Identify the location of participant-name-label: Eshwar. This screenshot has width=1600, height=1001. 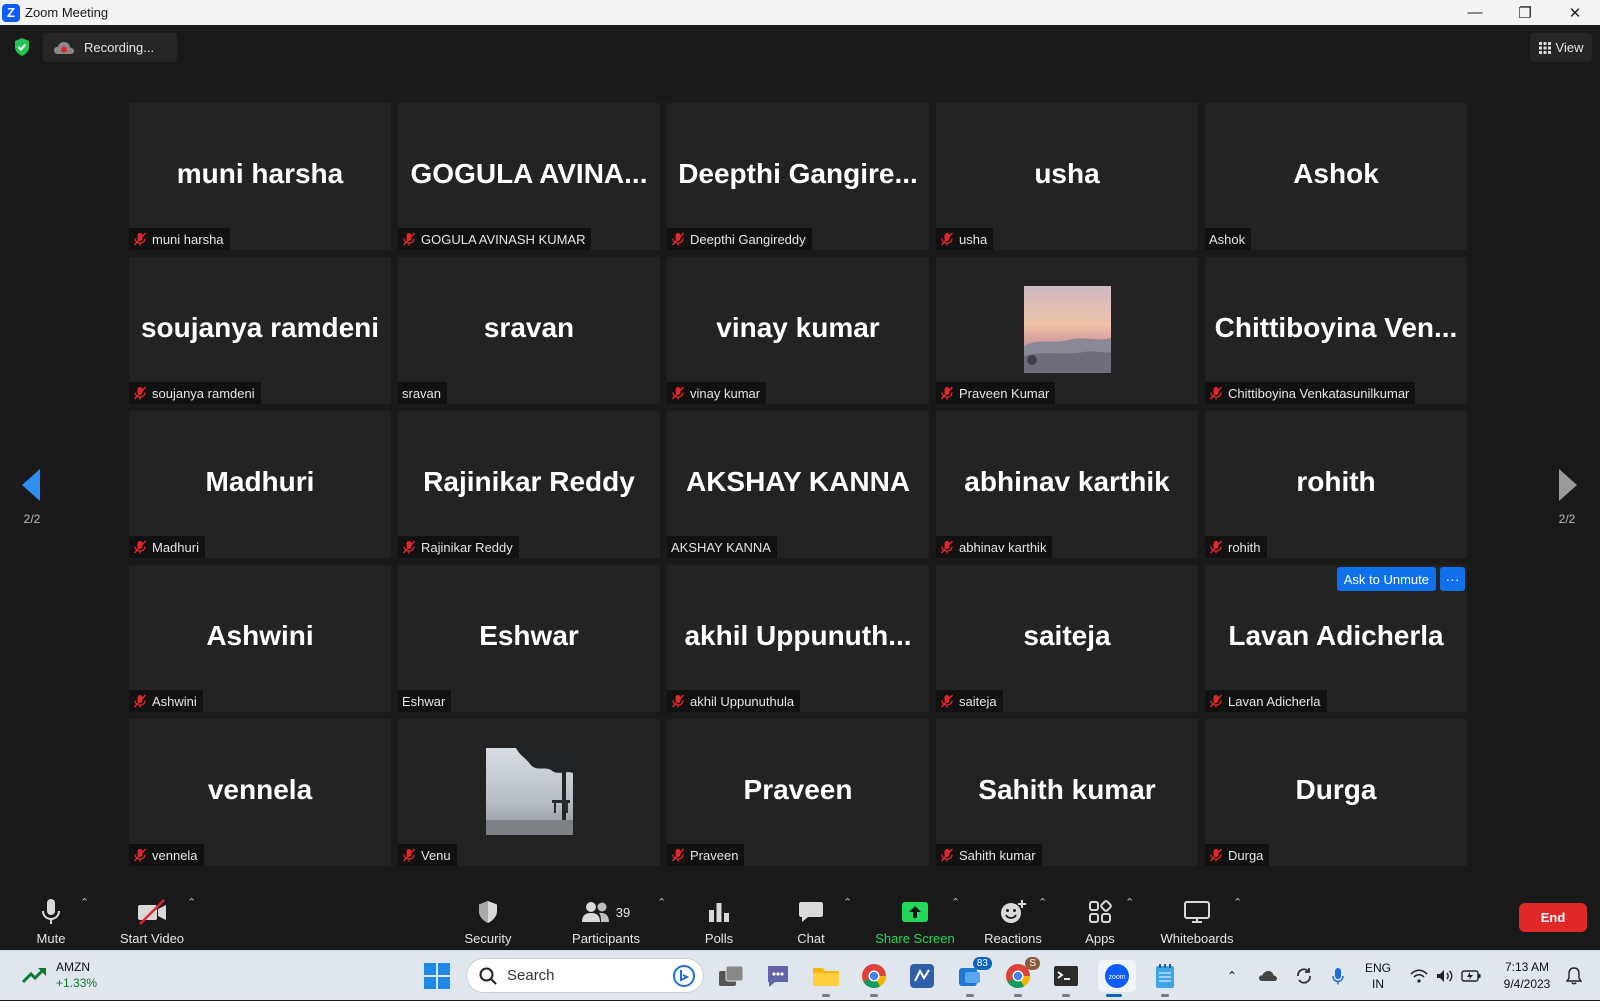
(424, 701).